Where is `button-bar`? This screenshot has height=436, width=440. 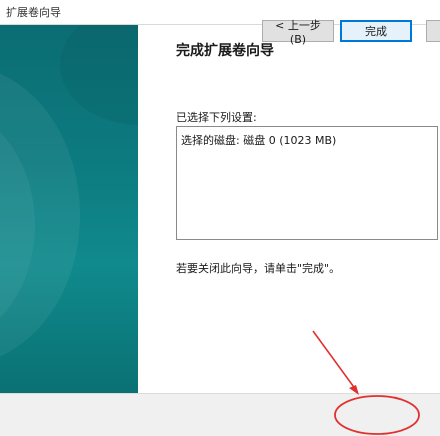 button-bar is located at coordinates (220, 414).